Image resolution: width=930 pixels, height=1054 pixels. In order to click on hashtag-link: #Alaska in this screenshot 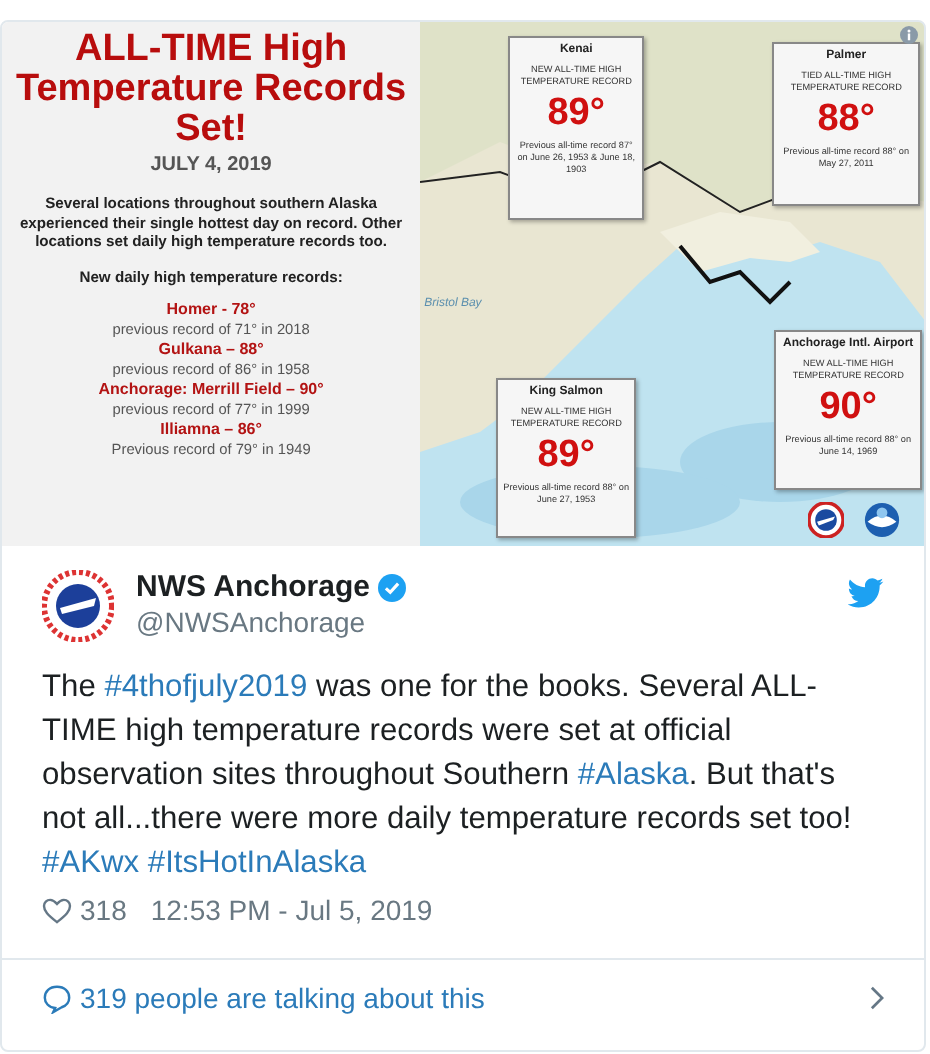, I will do `click(633, 775)`.